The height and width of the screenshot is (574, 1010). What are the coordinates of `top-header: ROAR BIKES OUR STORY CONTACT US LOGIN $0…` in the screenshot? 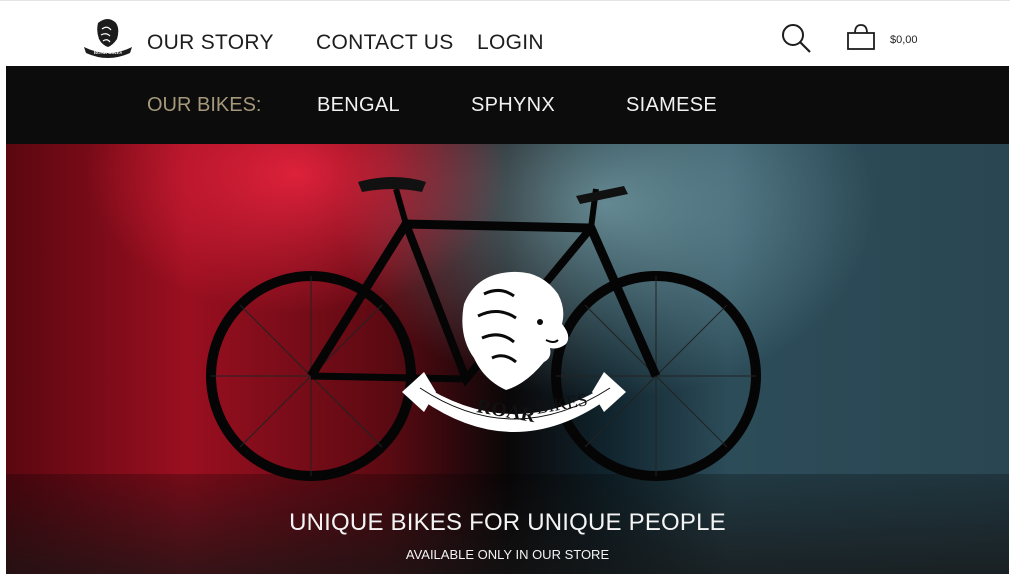 It's located at (505, 33).